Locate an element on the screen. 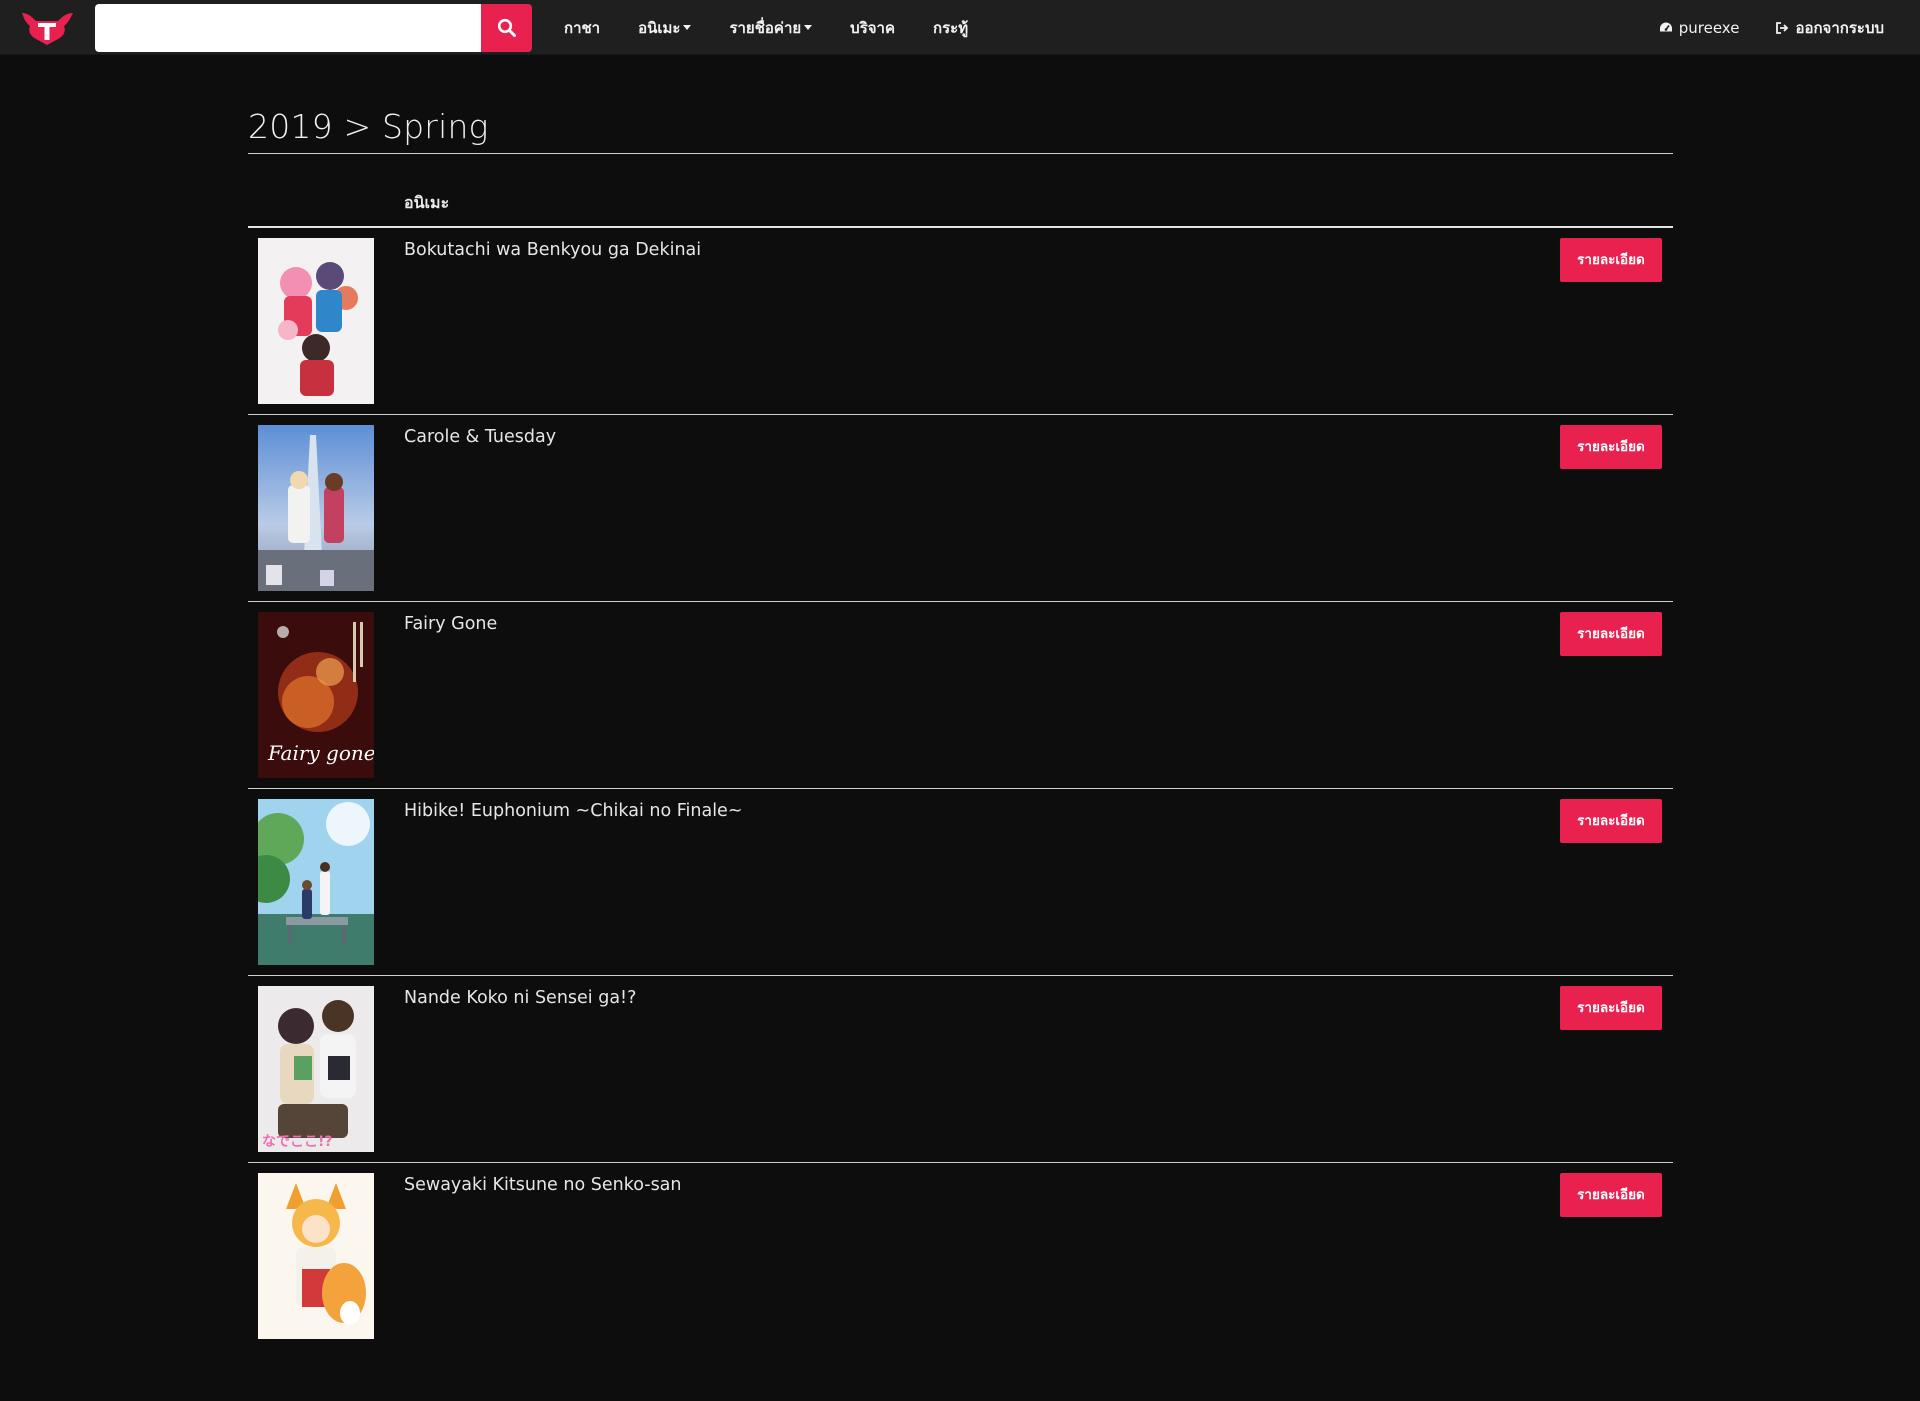 This screenshot has height=1401, width=1920. anime-name: Carole & Tuesday is located at coordinates (968, 508).